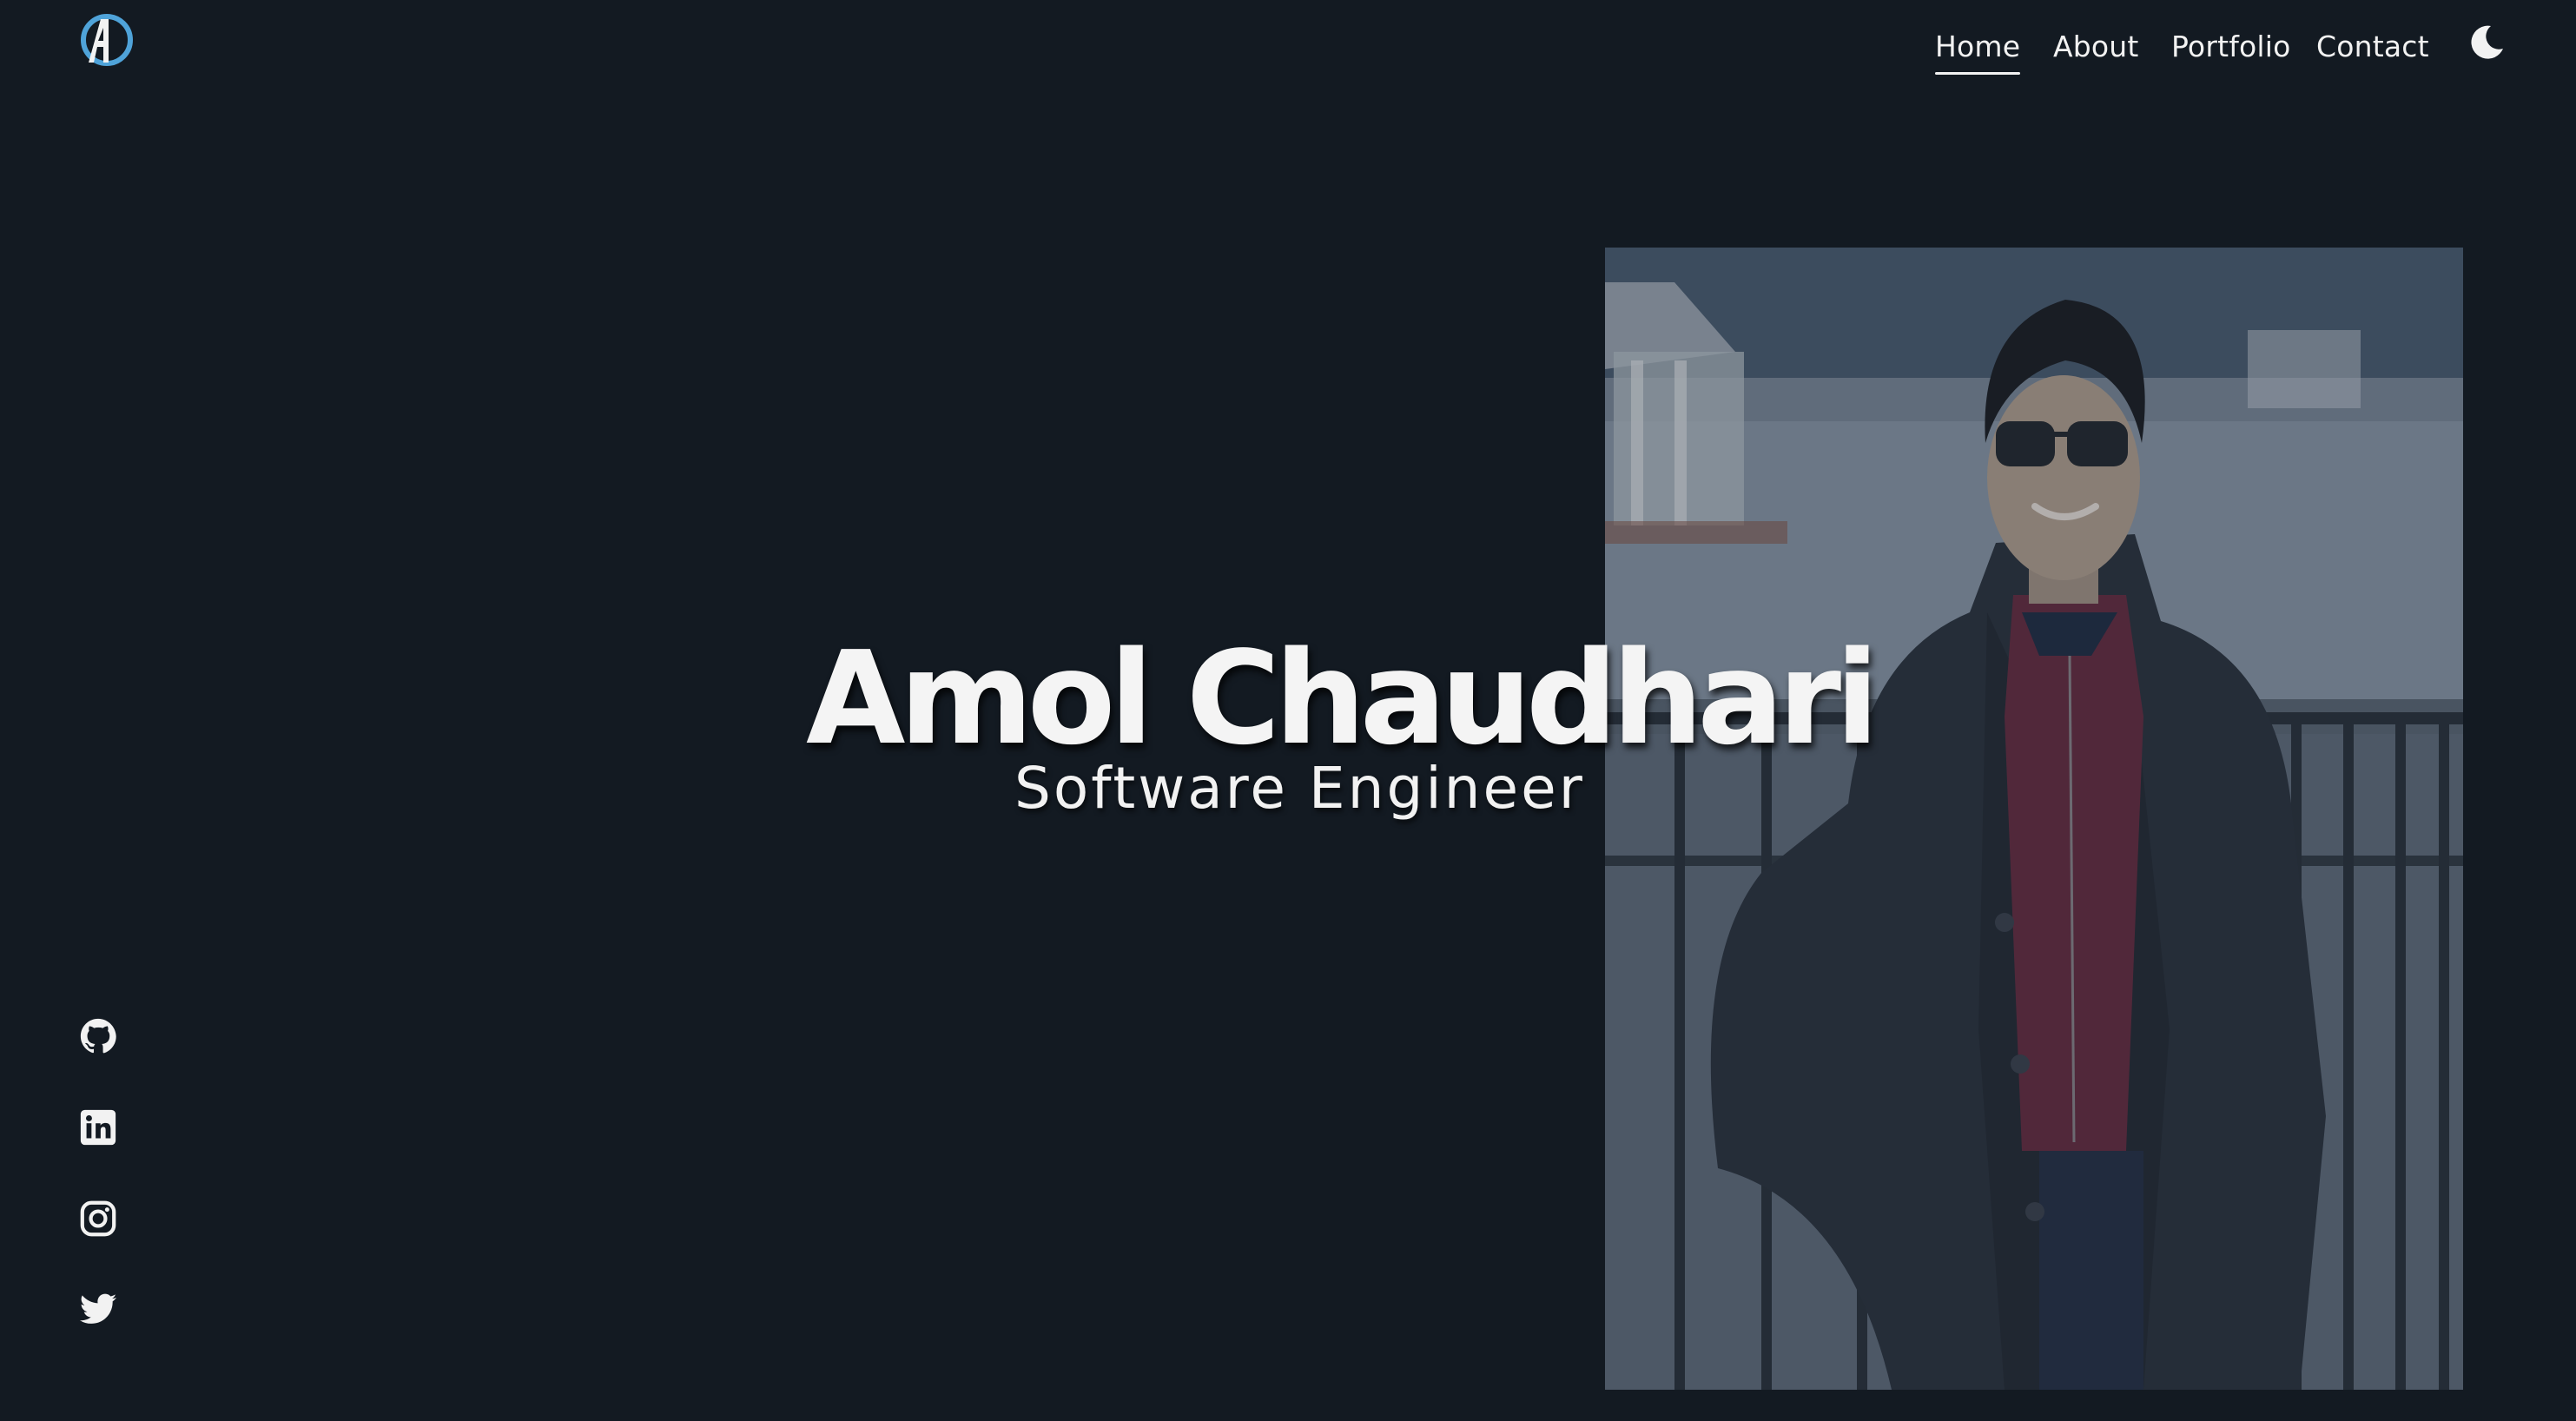 This screenshot has height=1421, width=2576. Describe the element at coordinates (1343, 699) in the screenshot. I see `hero-name: Amol Chaudhari` at that location.